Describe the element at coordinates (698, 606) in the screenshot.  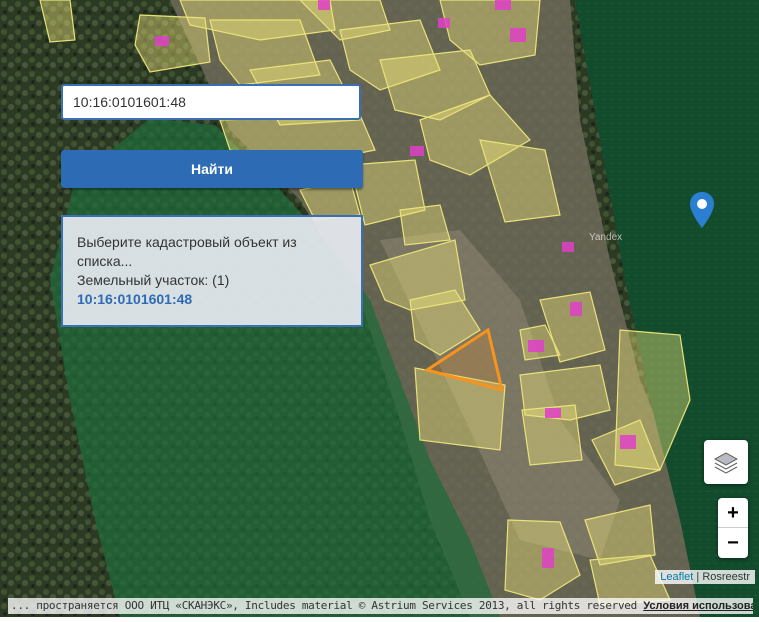
I see `terms-of-use-link: Условия использования` at that location.